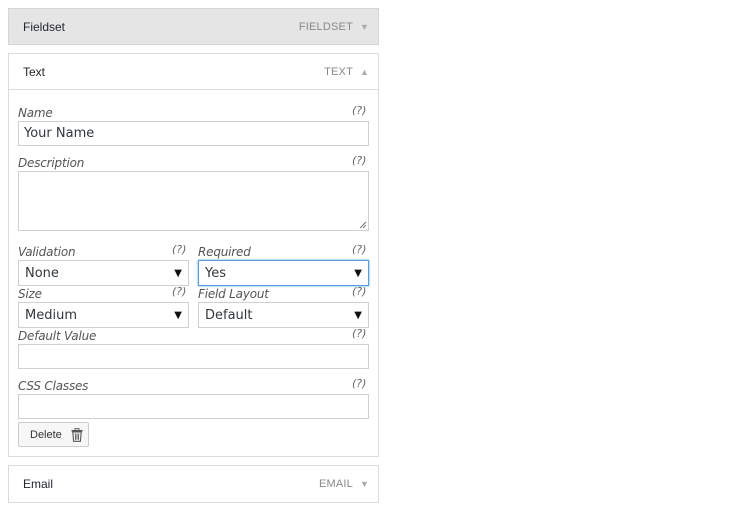 The image size is (750, 509). I want to click on validation-label: Validation, so click(47, 252).